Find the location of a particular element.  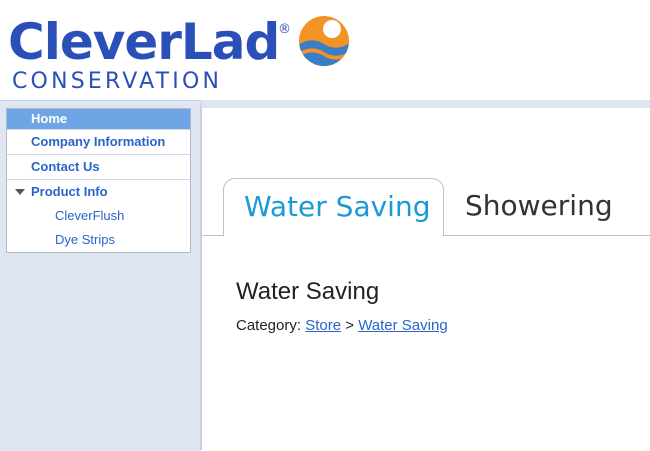

sidebar-subitem-dye-strips: Dye Strips is located at coordinates (98, 240).